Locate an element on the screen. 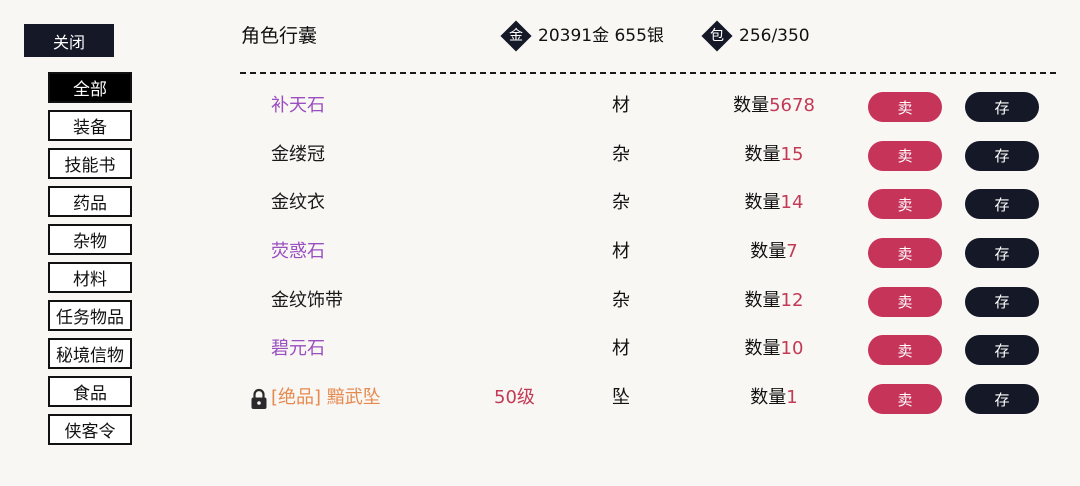 The height and width of the screenshot is (486, 1080). category-tab: 技能书 is located at coordinates (90, 163).